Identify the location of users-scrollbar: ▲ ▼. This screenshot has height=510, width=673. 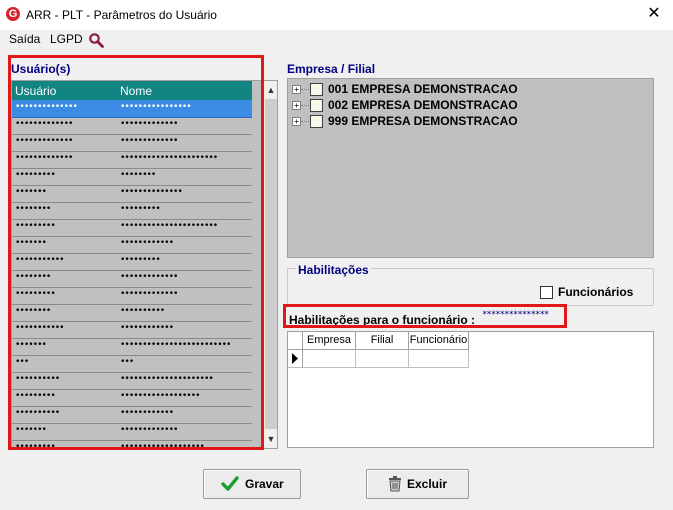
(270, 264).